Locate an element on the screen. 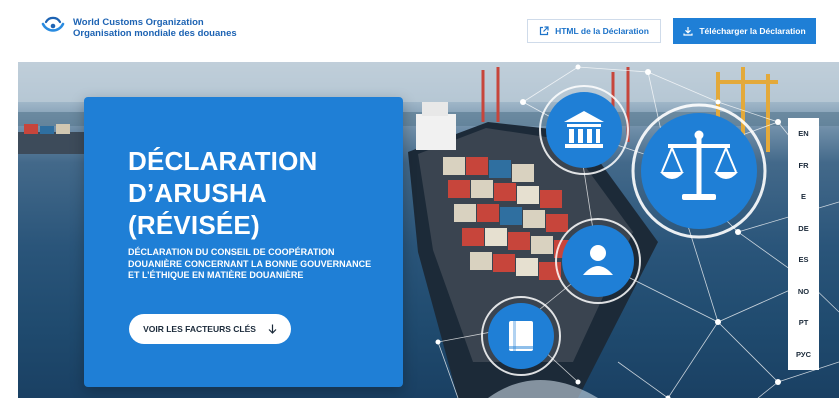 Image resolution: width=839 pixels, height=398 pixels. download-icon is located at coordinates (688, 31).